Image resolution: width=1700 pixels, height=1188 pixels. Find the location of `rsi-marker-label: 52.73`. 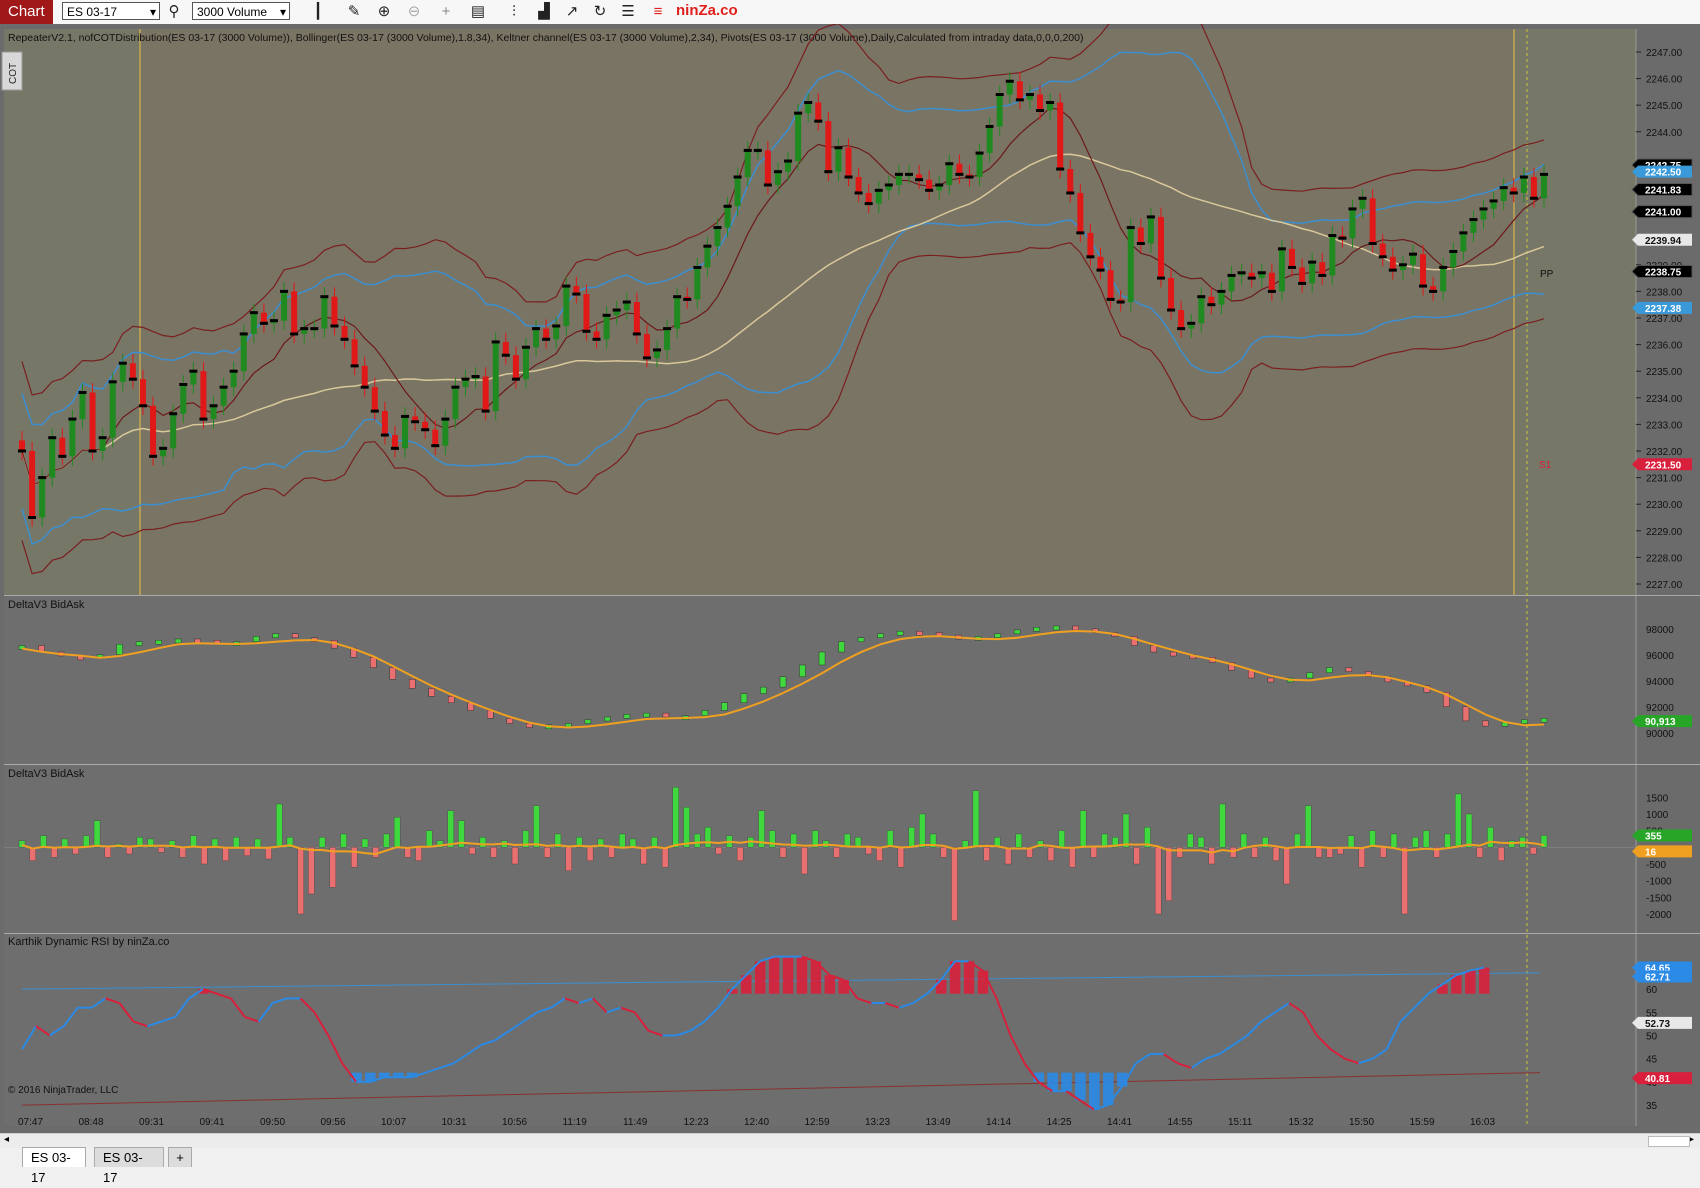

rsi-marker-label: 52.73 is located at coordinates (1657, 1024).